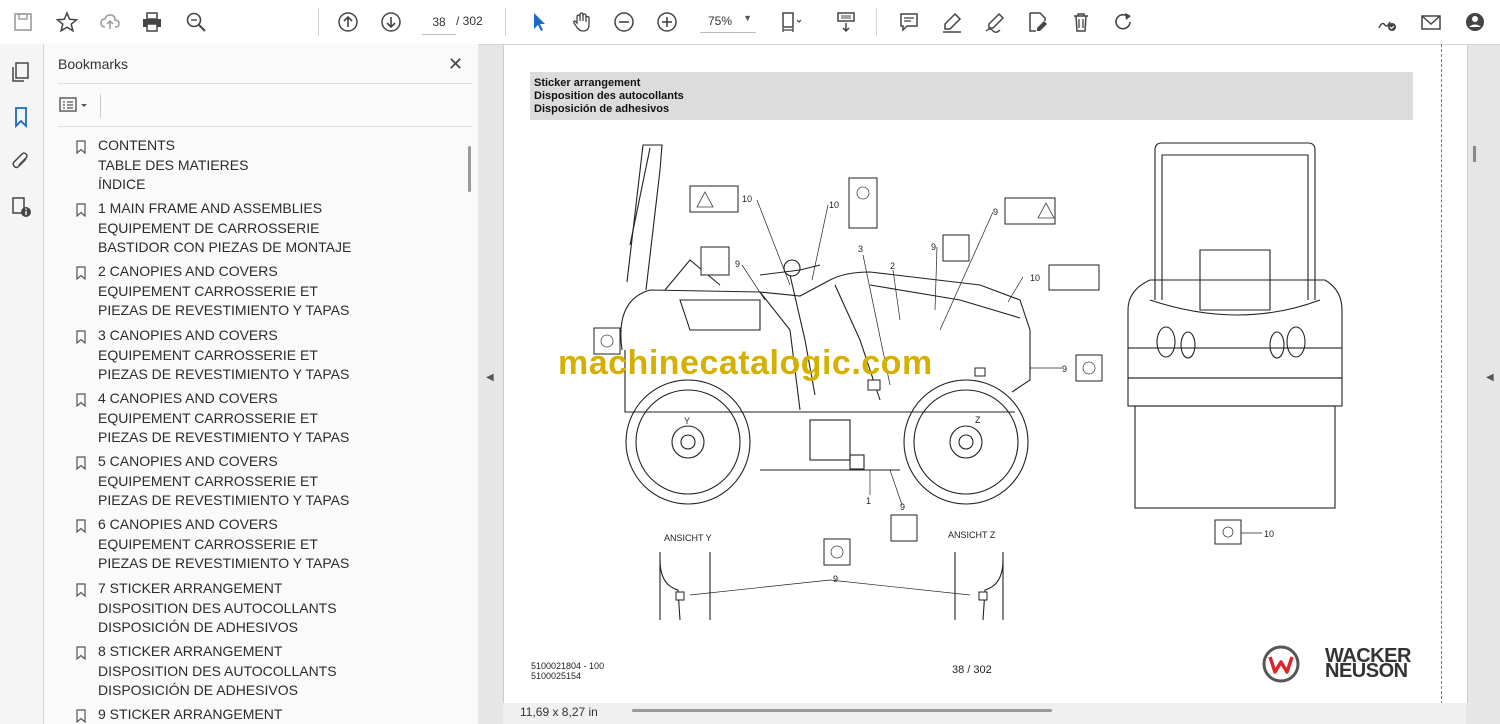 The height and width of the screenshot is (724, 1500). I want to click on print-icon, so click(152, 22).